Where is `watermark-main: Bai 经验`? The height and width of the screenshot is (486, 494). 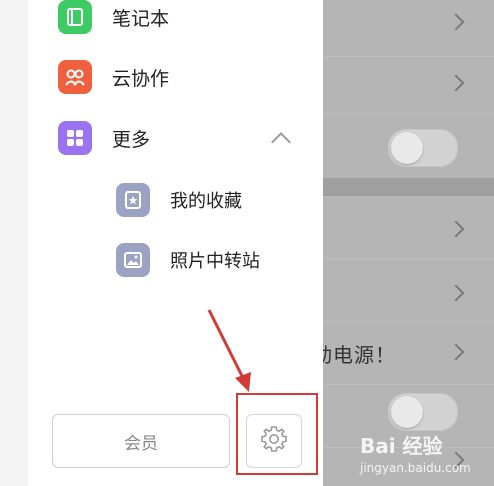 watermark-main: Bai 经验 is located at coordinates (401, 446).